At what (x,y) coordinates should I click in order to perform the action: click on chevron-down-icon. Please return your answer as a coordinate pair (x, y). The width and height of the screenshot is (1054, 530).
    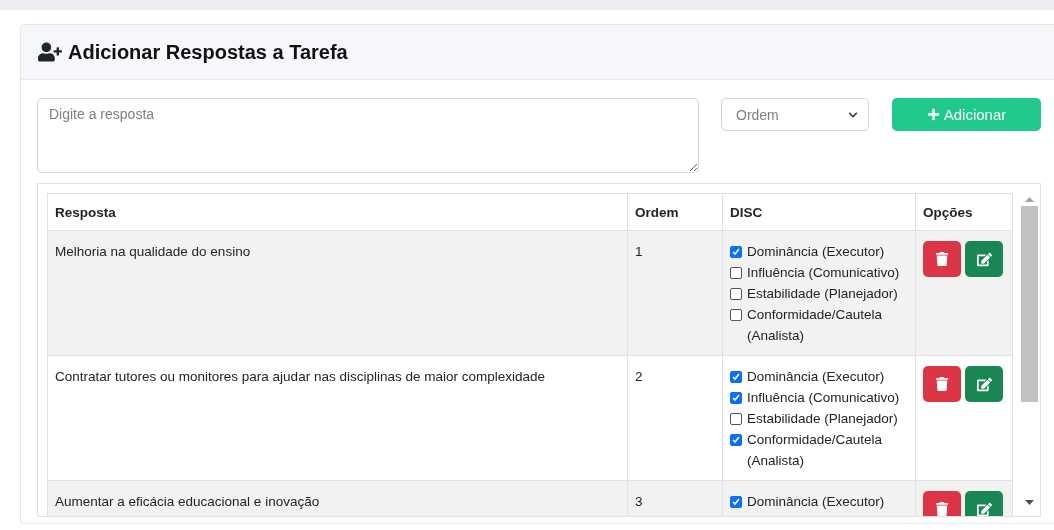
    Looking at the image, I should click on (853, 114).